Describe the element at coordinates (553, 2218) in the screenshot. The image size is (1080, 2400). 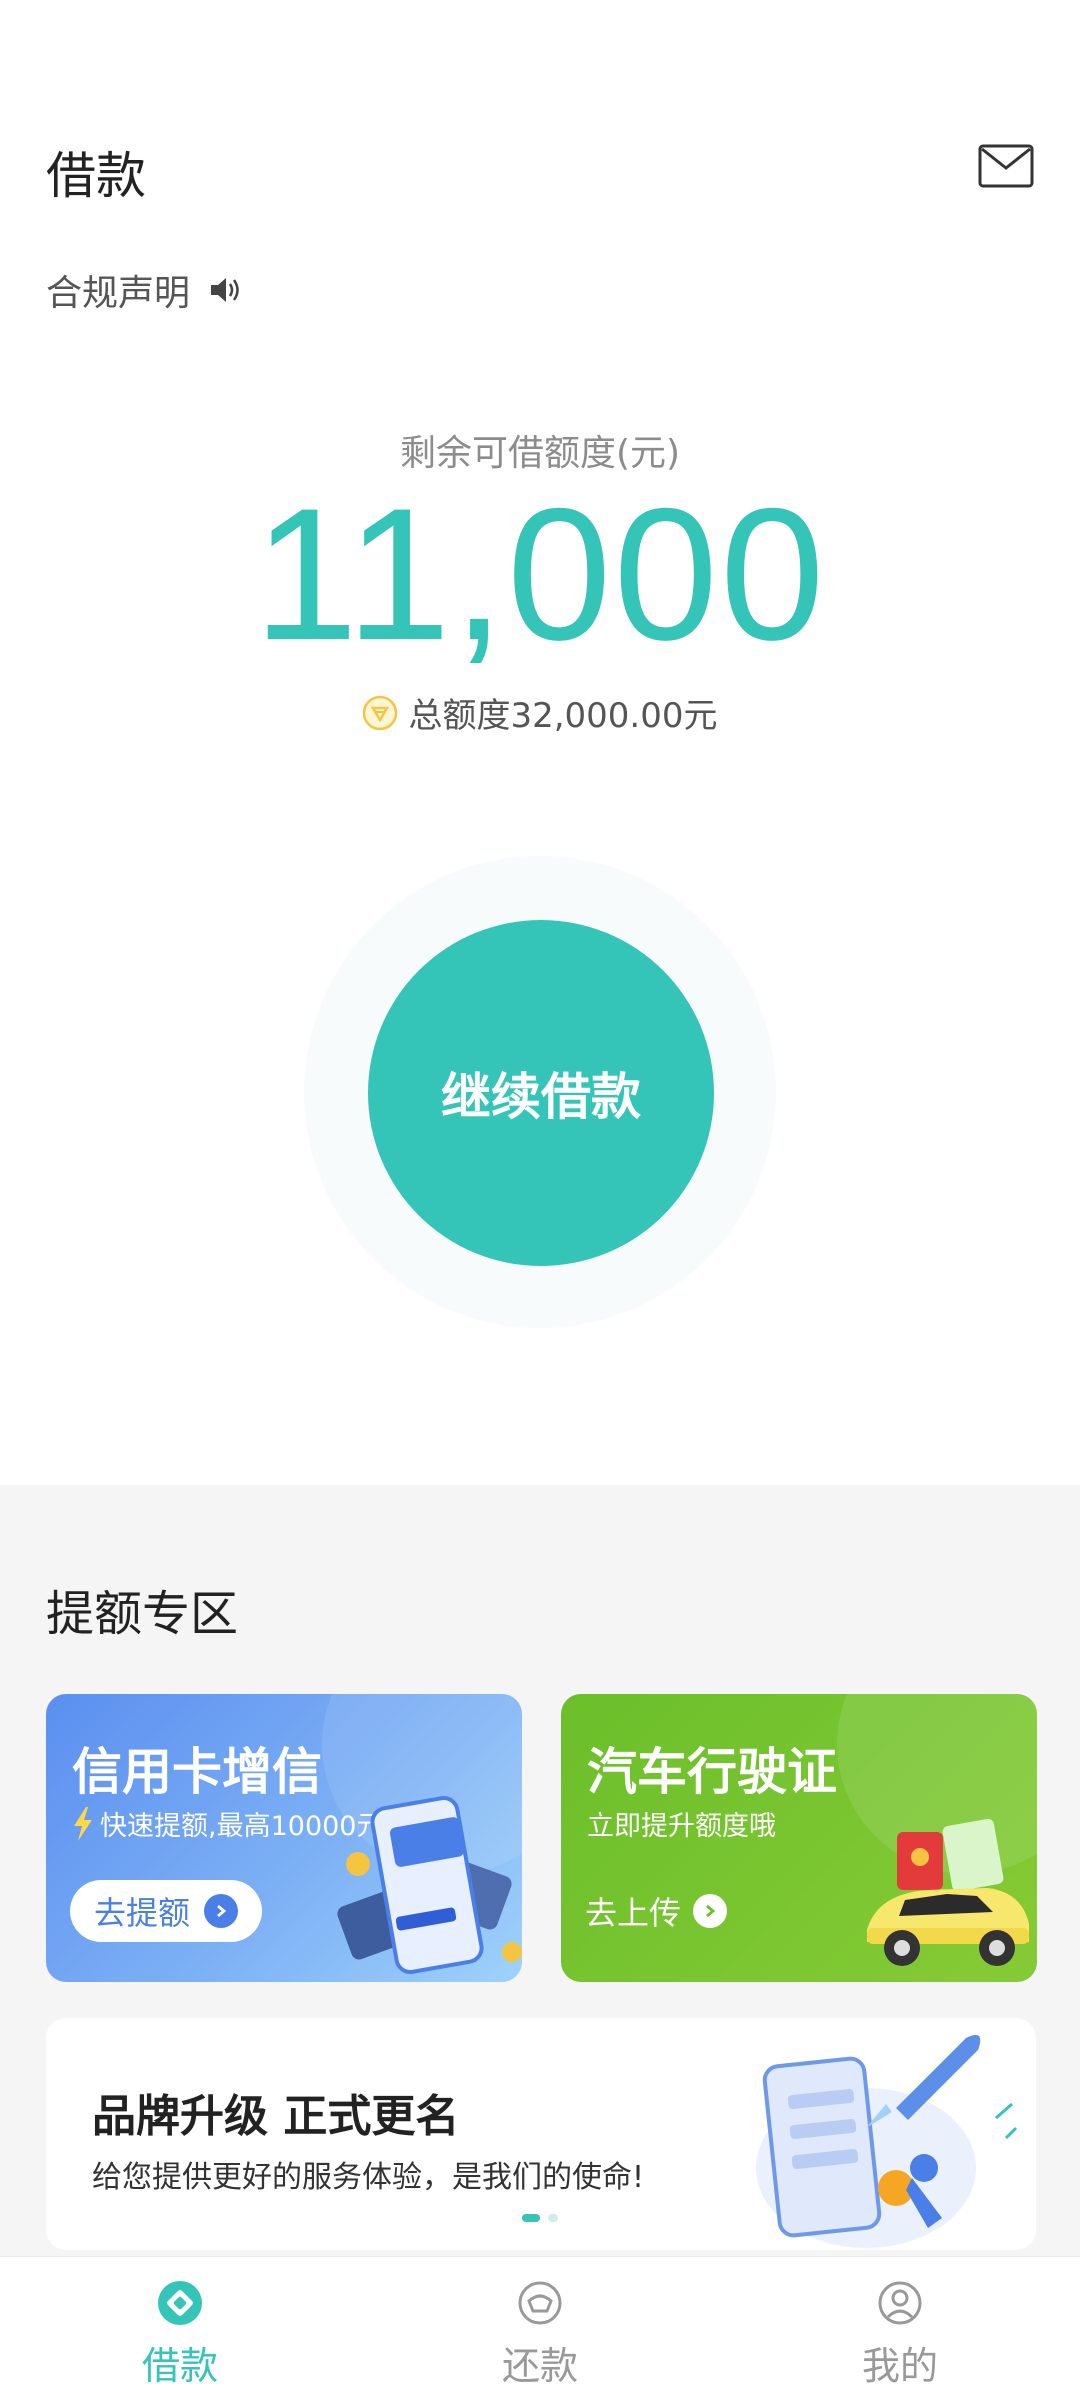
I see `carousel-dot` at that location.